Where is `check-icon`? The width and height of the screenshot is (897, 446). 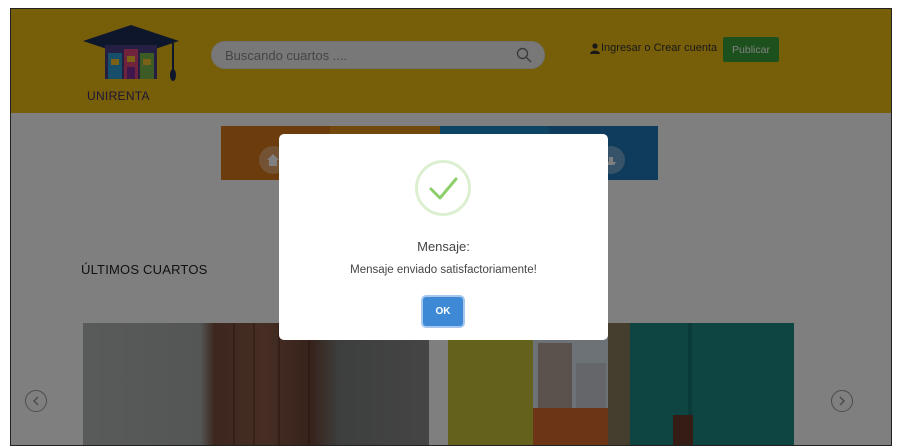
check-icon is located at coordinates (443, 188).